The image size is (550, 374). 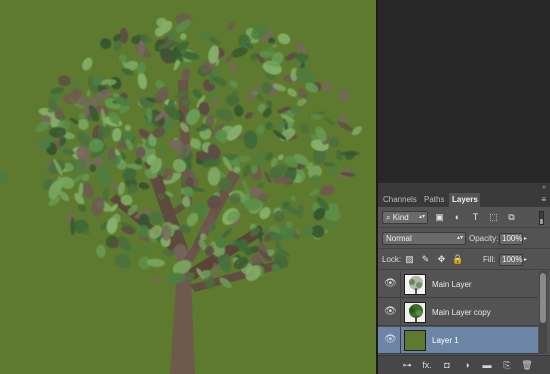 What do you see at coordinates (464, 260) in the screenshot?
I see `lock-row: Lock: ▨ ✎ ✥ 🔒 Fill: 100% ▸` at bounding box center [464, 260].